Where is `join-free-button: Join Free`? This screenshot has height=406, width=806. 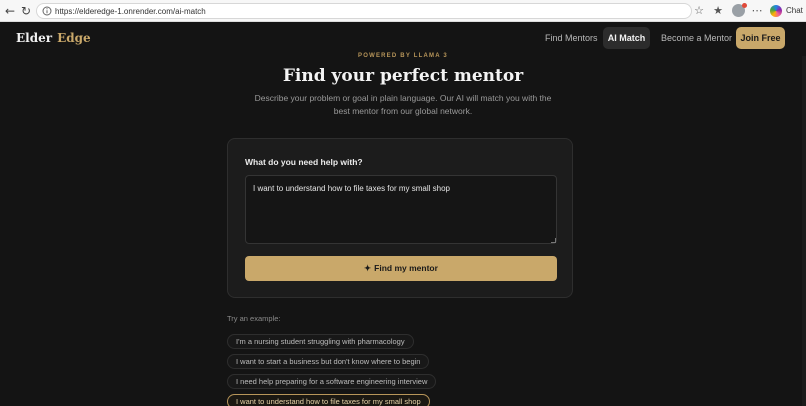
join-free-button: Join Free is located at coordinates (760, 38).